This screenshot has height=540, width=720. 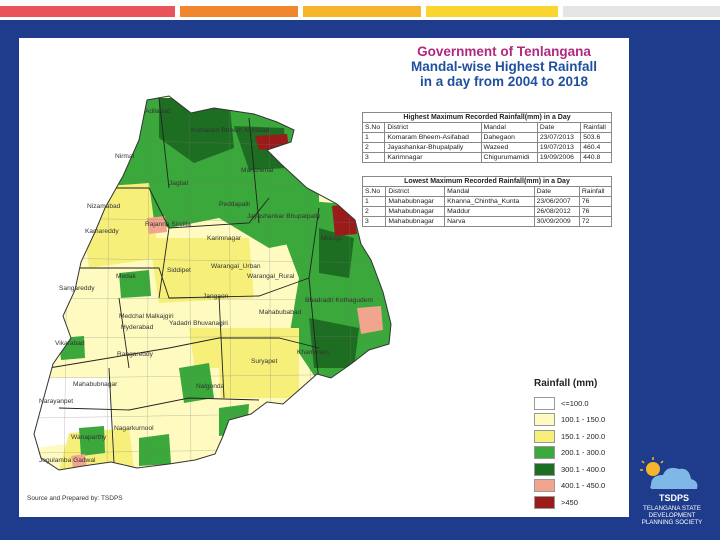 I want to click on top-color-bar, so click(x=360, y=10).